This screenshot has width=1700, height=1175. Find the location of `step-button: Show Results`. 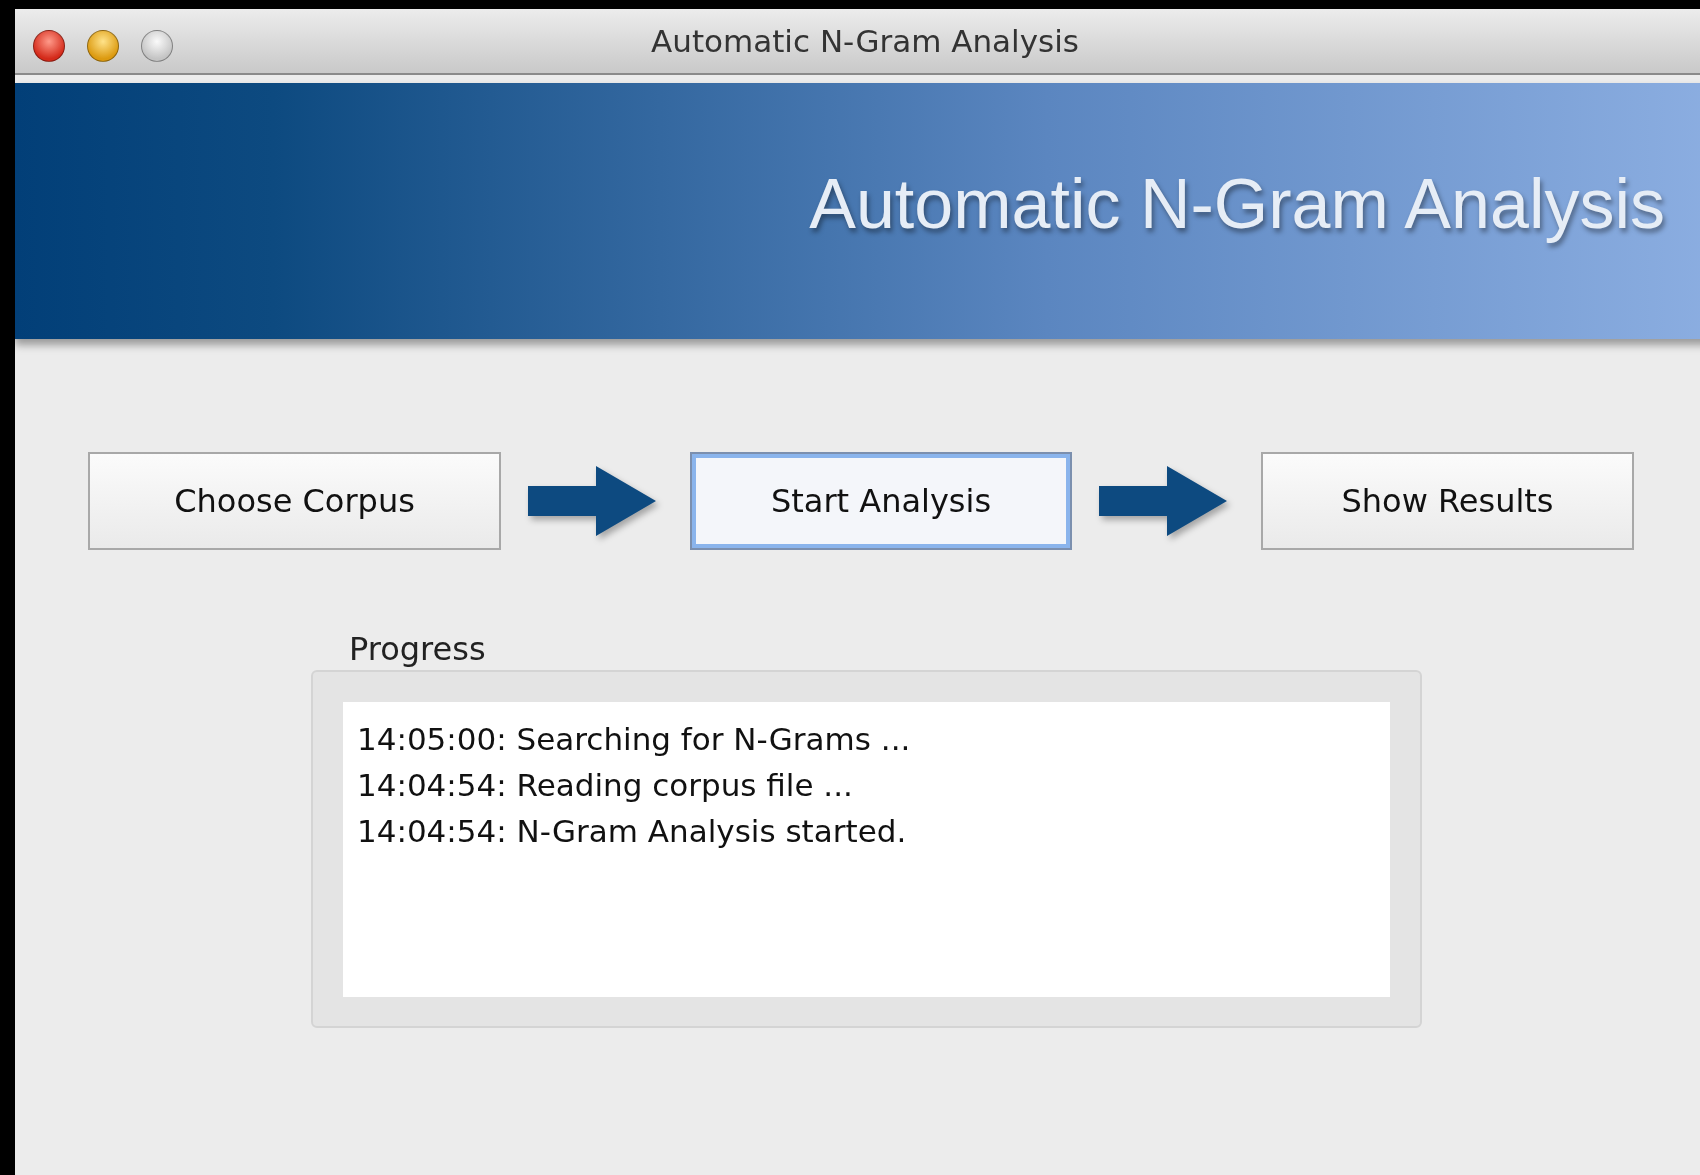

step-button: Show Results is located at coordinates (1447, 501).